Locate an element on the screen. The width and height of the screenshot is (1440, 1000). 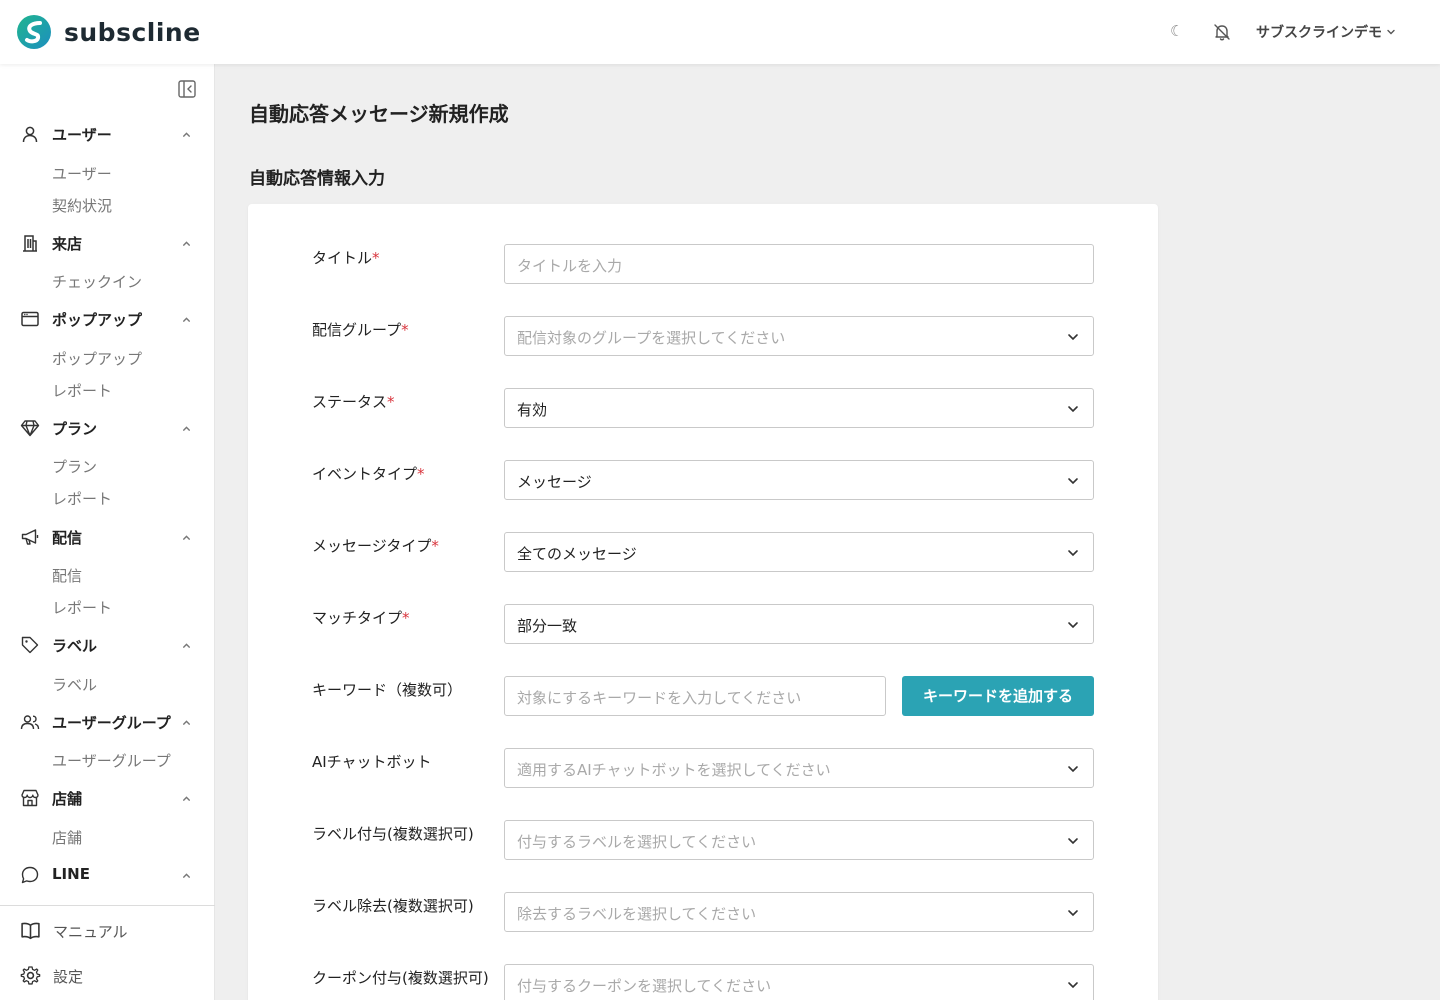
sidebar-group-plan: プラン is located at coordinates (107, 428).